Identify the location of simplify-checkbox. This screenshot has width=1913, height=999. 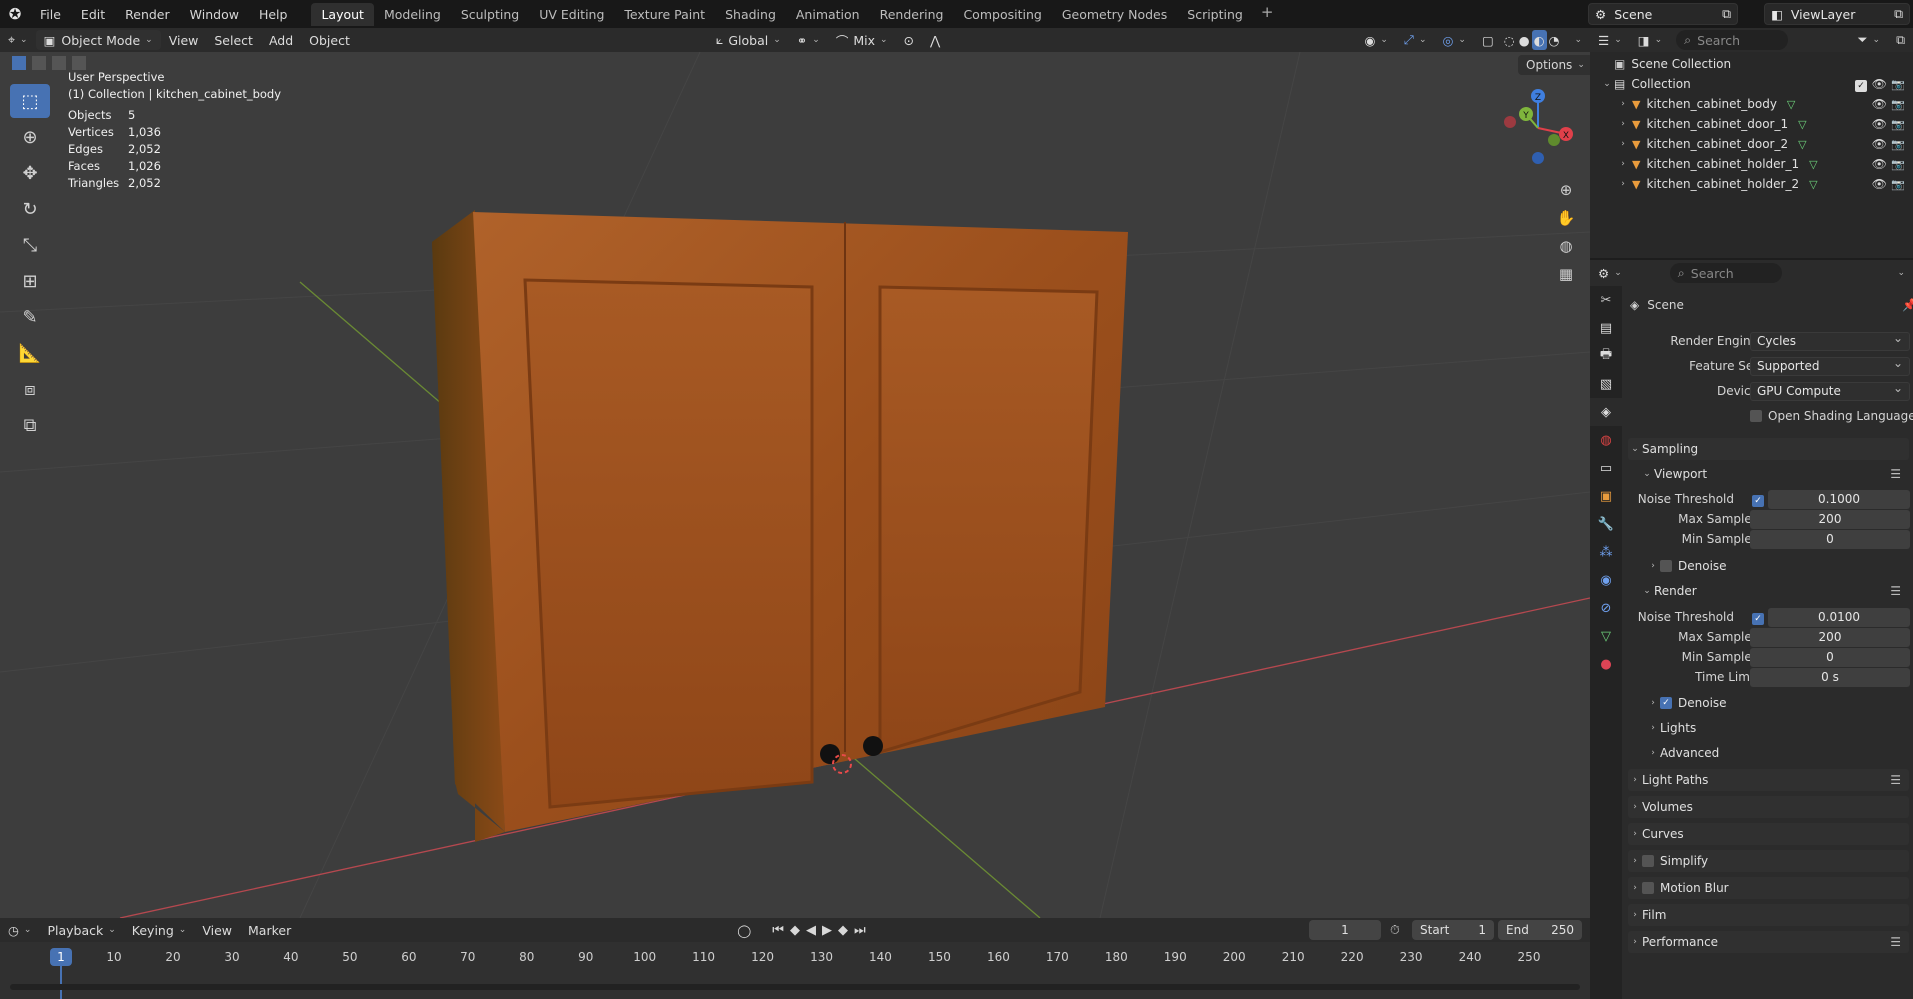
(1648, 861).